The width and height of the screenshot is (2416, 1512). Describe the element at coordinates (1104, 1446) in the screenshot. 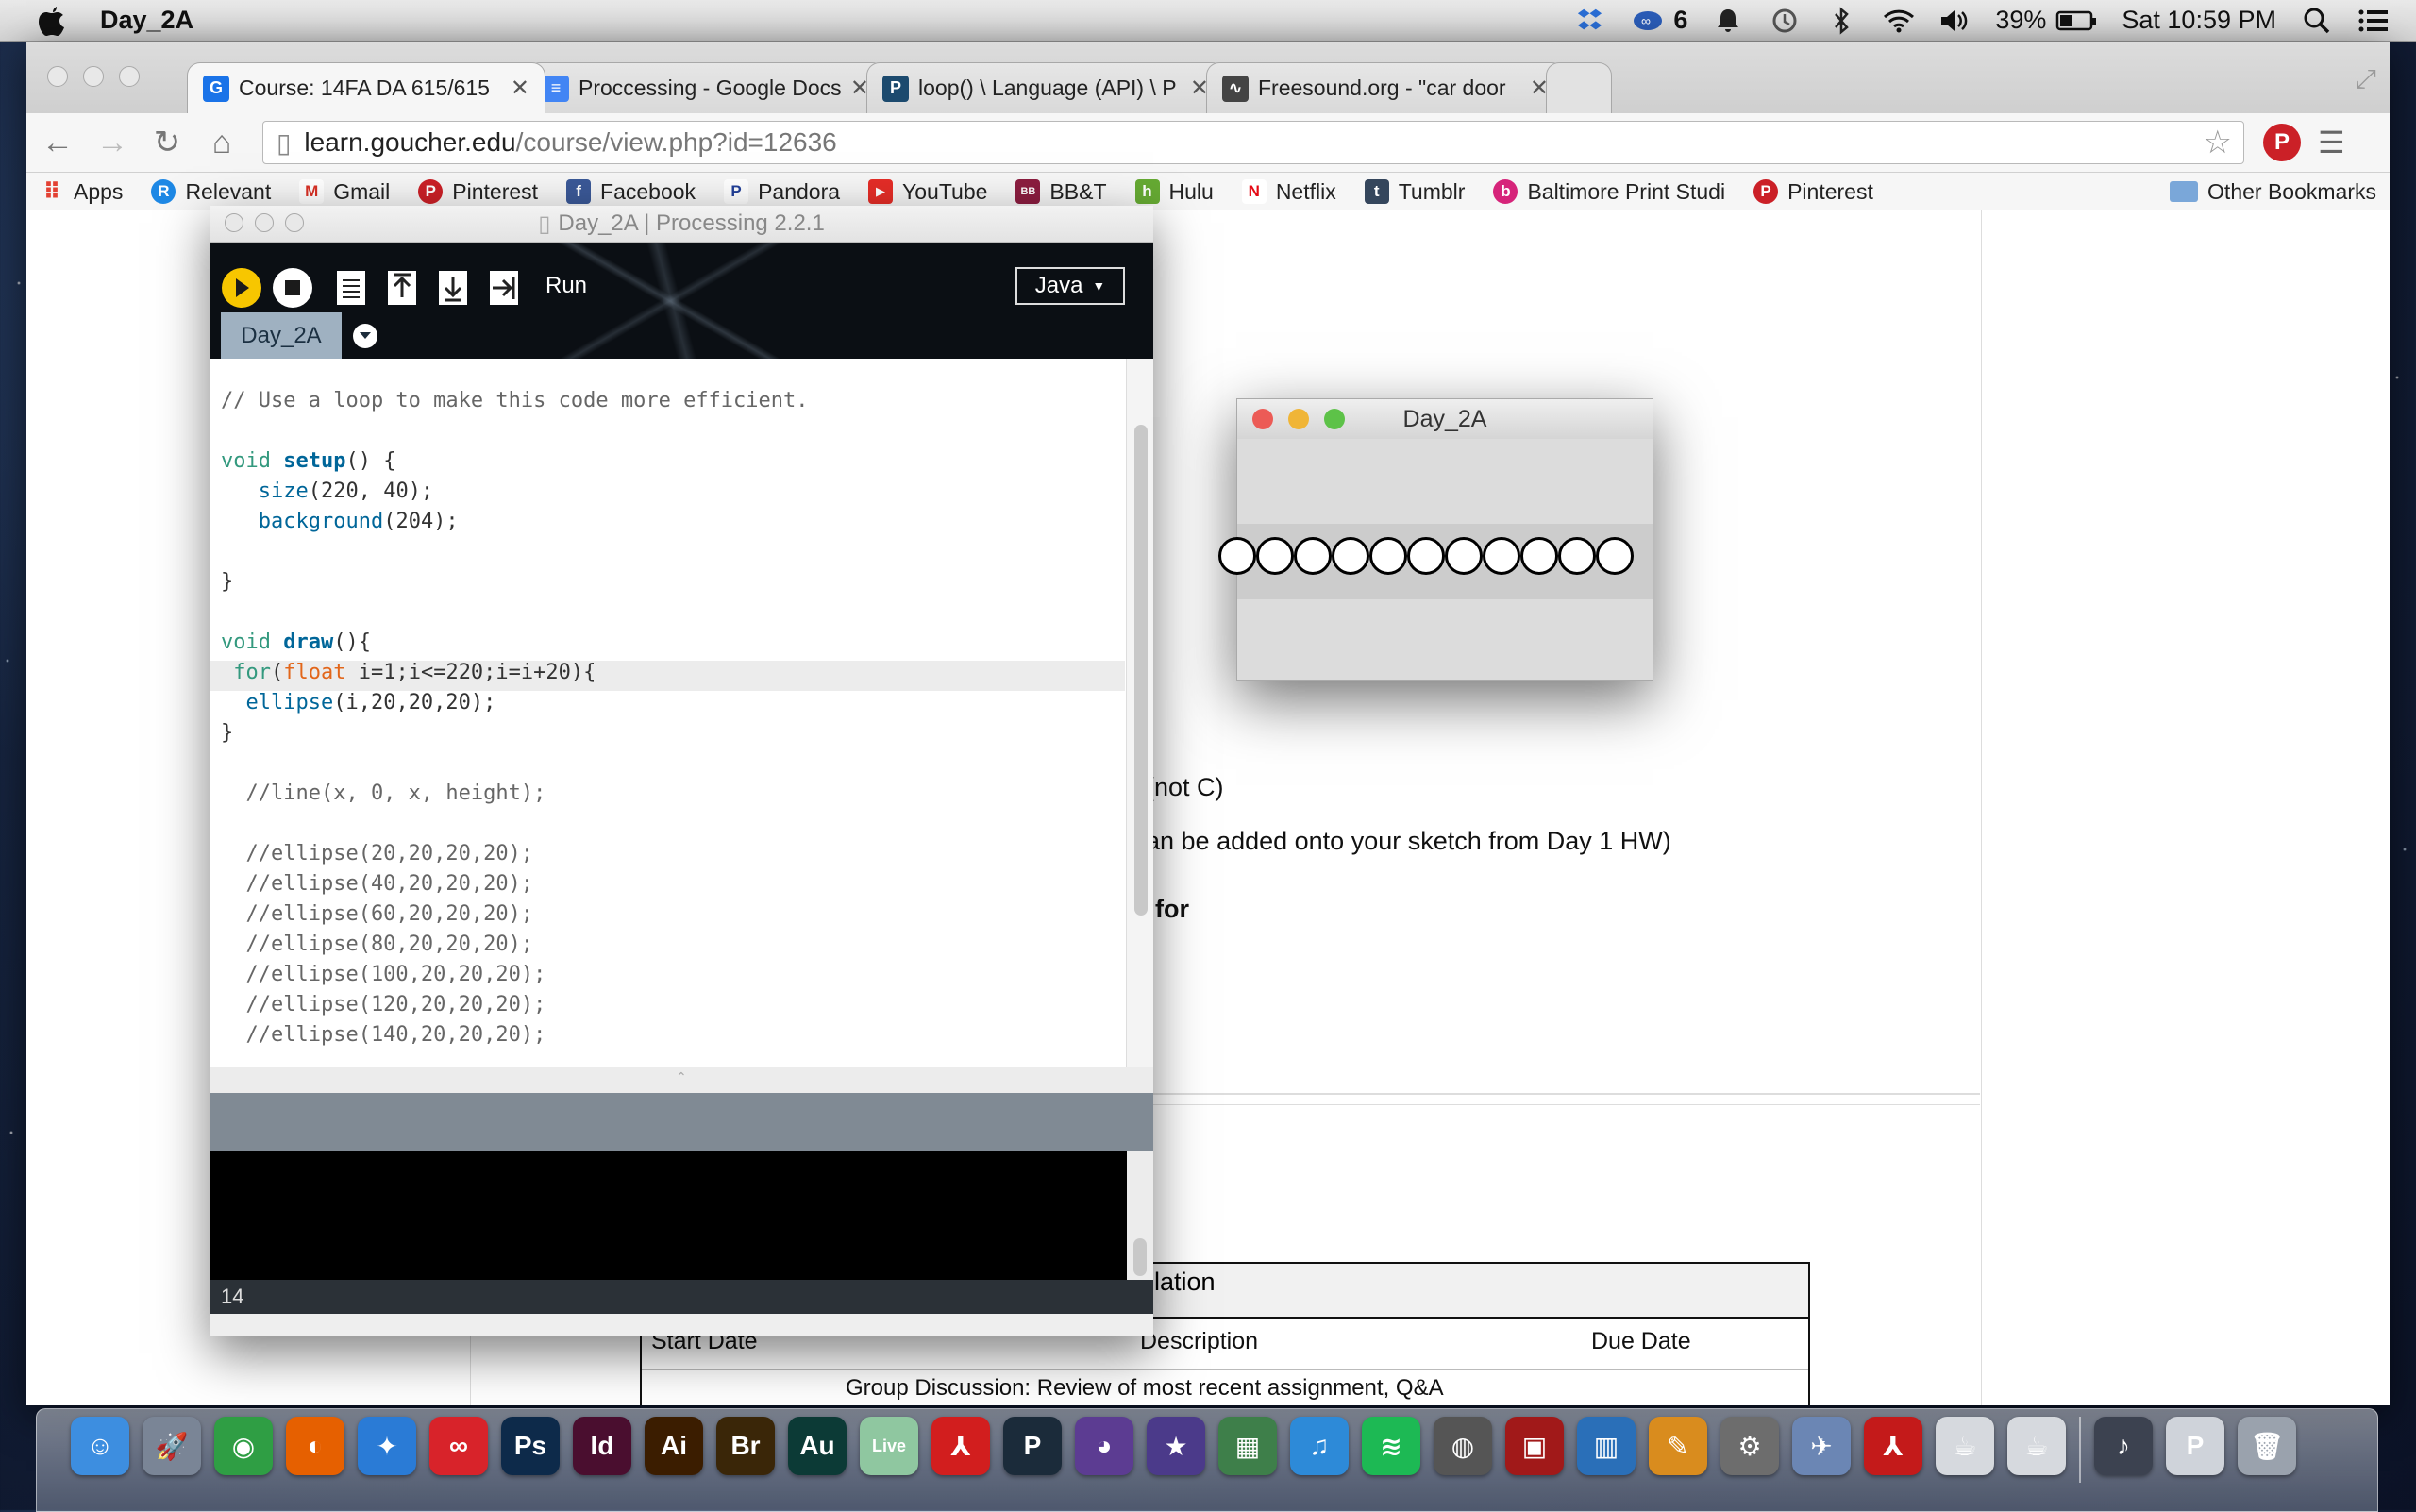

I see `github-icon: ◕` at that location.